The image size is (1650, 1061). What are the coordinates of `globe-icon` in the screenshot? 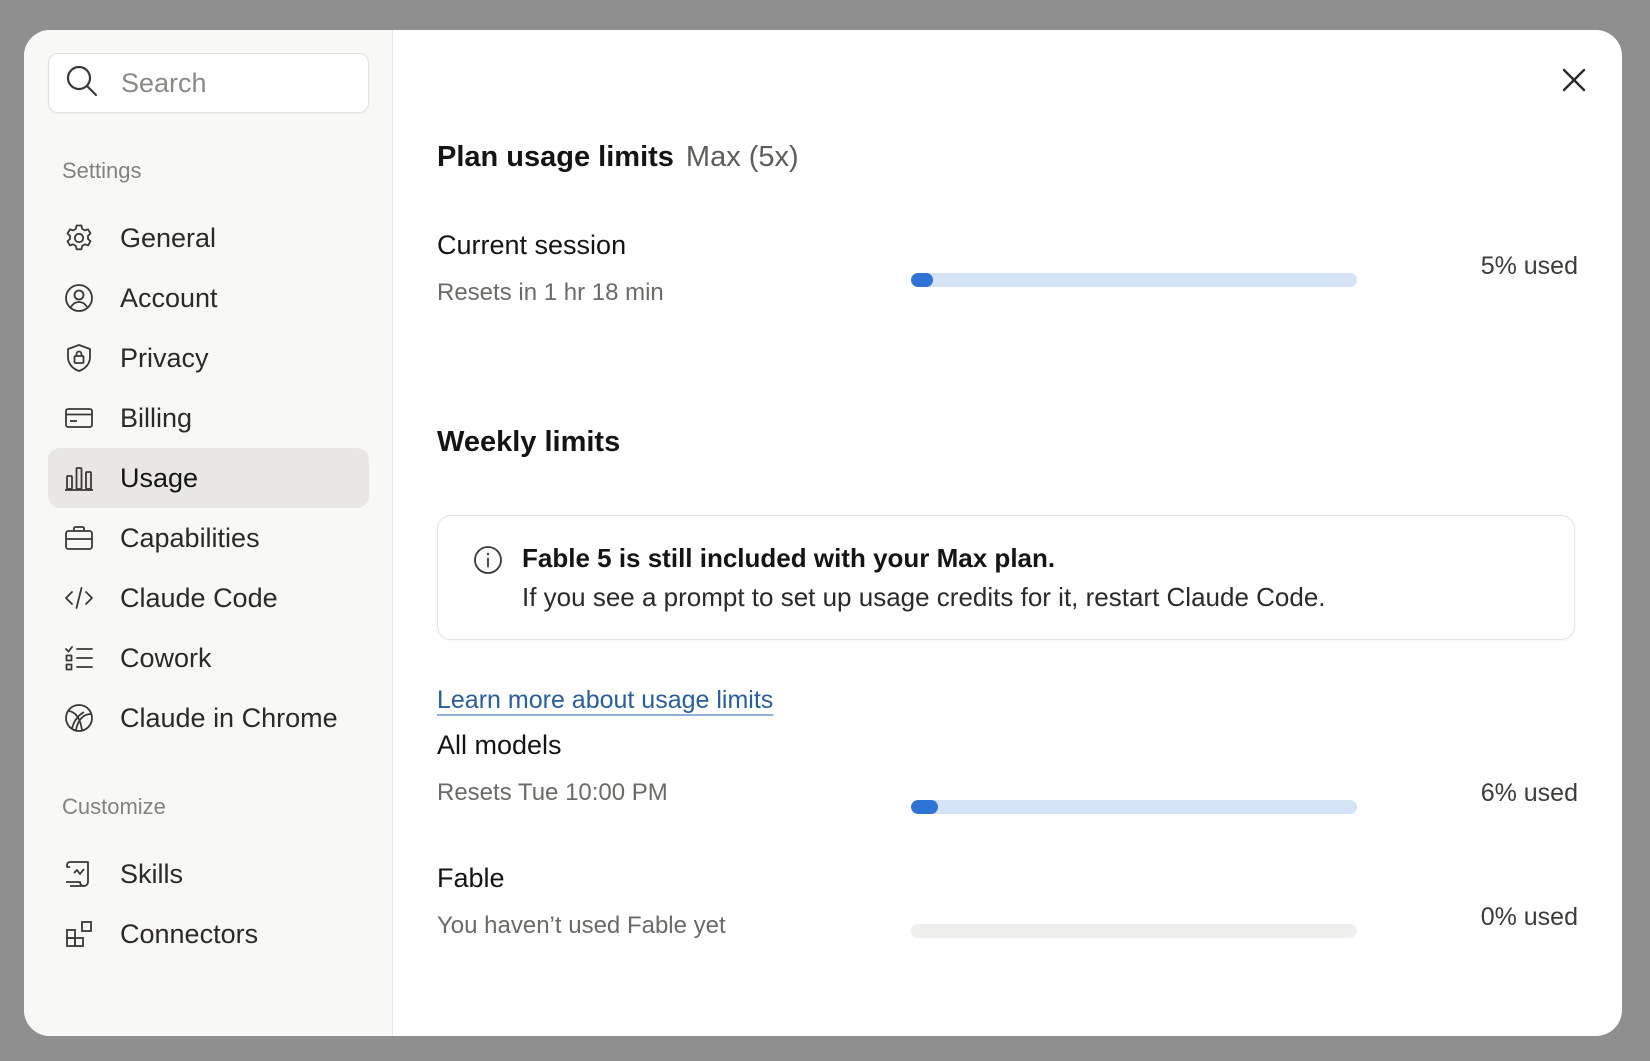 It's located at (79, 718).